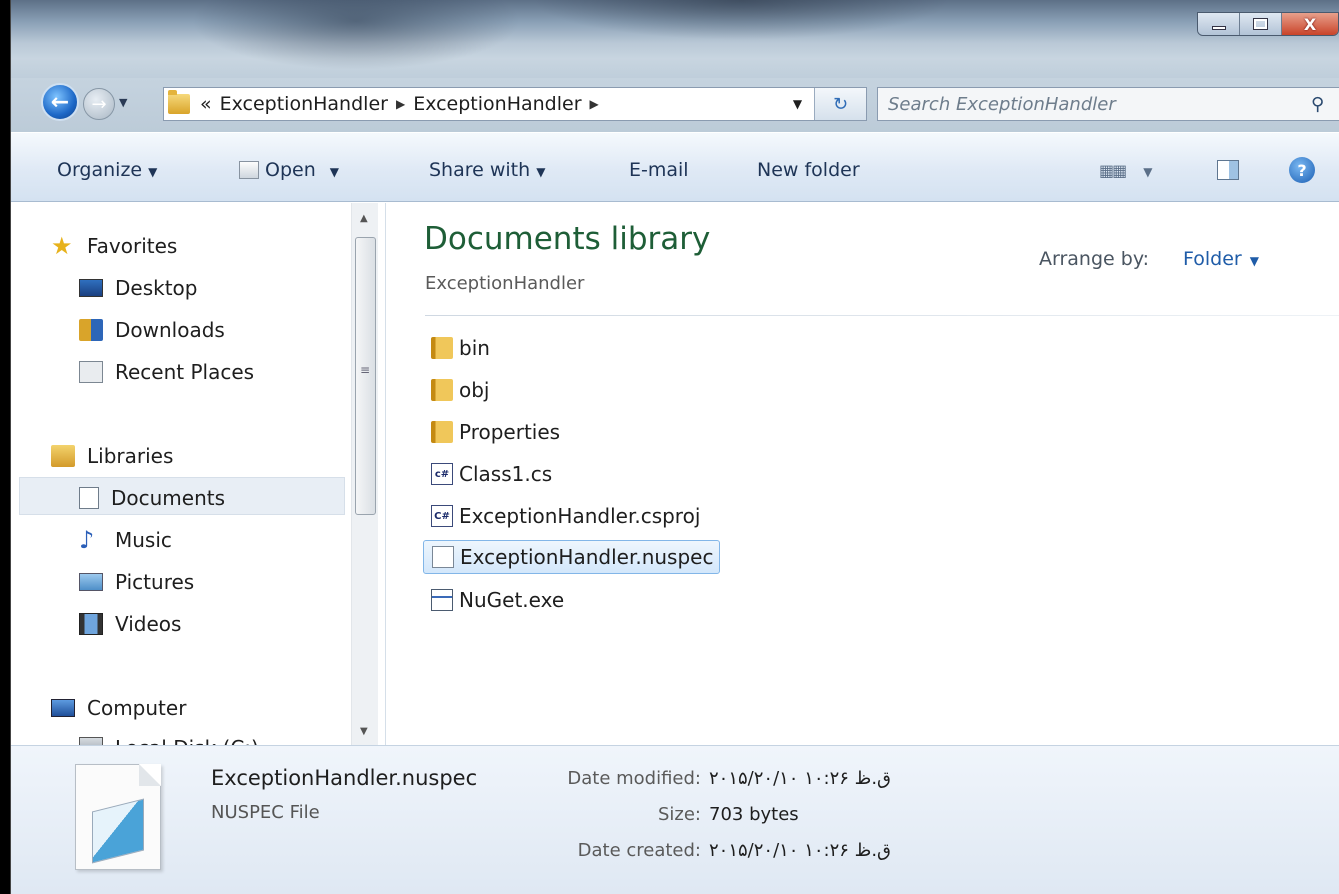 Image resolution: width=1339 pixels, height=894 pixels. I want to click on close-button: X, so click(1310, 24).